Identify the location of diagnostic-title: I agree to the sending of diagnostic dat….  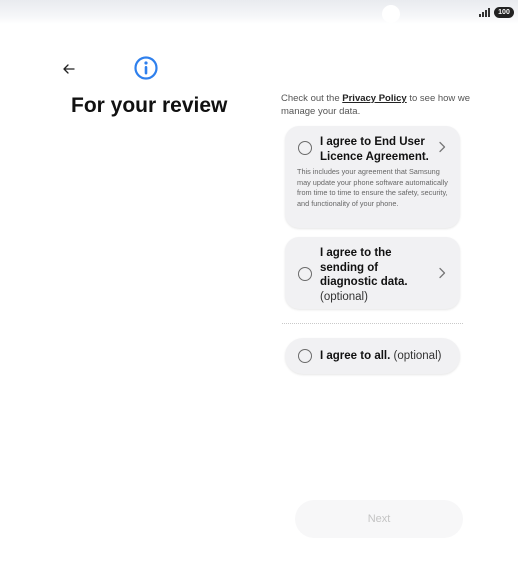
(364, 267).